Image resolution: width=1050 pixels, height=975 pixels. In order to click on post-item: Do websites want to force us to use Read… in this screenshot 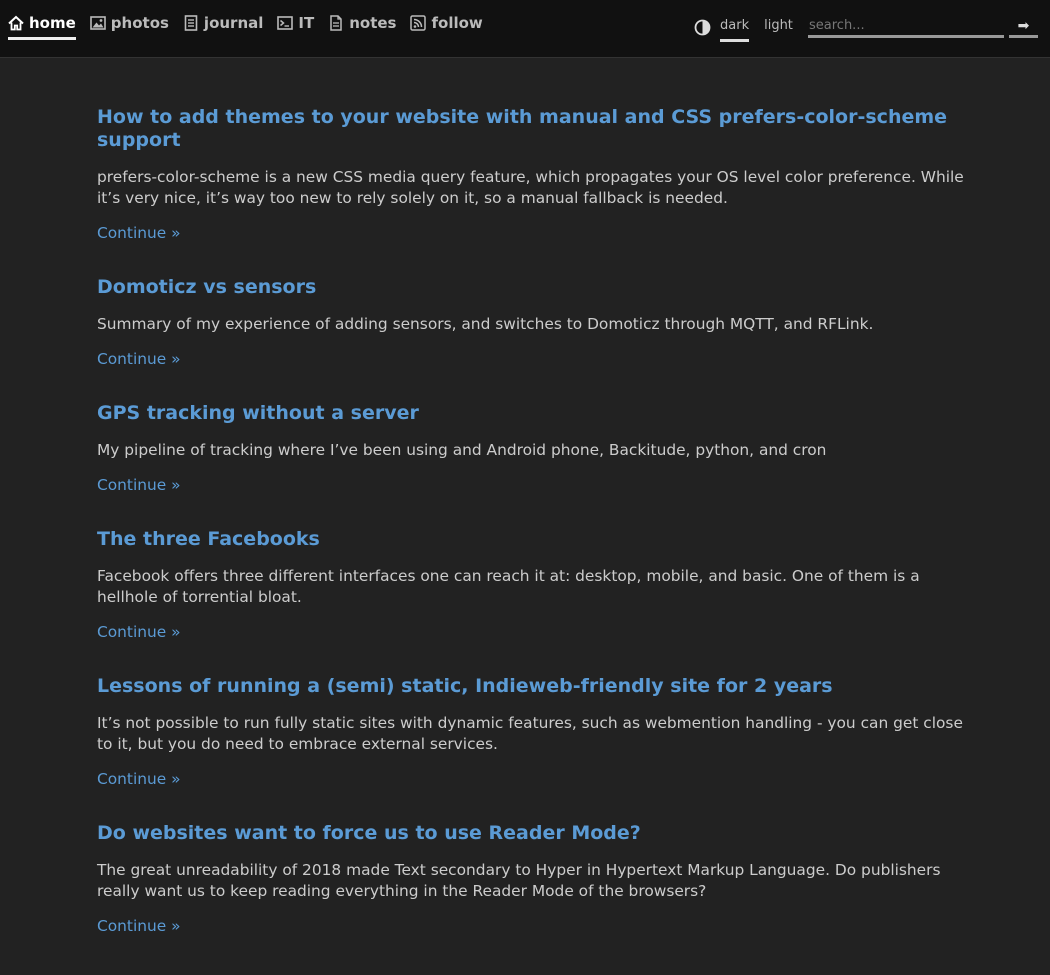, I will do `click(532, 879)`.